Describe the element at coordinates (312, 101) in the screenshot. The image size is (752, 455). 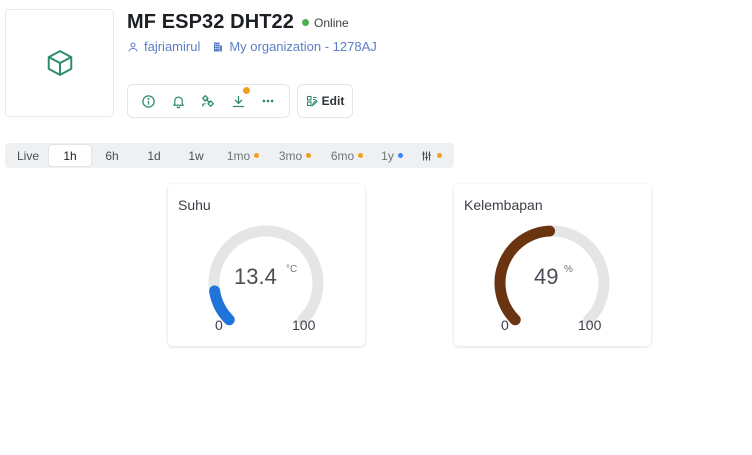
I see `edit-dashboard-icon` at that location.